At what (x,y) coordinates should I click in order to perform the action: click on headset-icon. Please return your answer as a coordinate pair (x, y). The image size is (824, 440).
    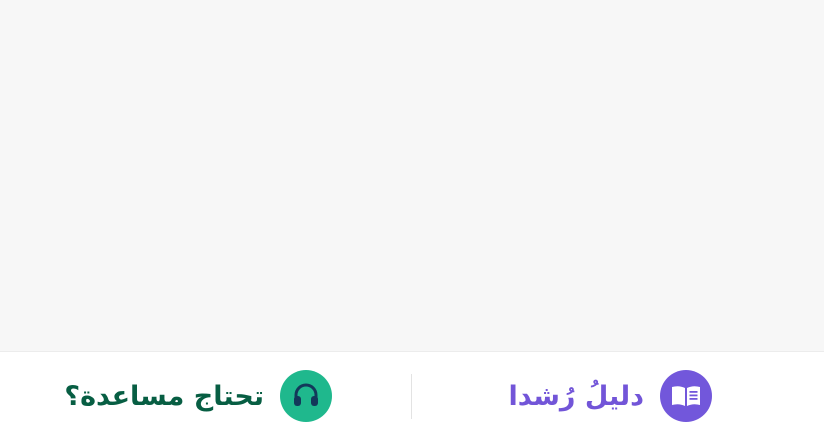
    Looking at the image, I should click on (306, 394).